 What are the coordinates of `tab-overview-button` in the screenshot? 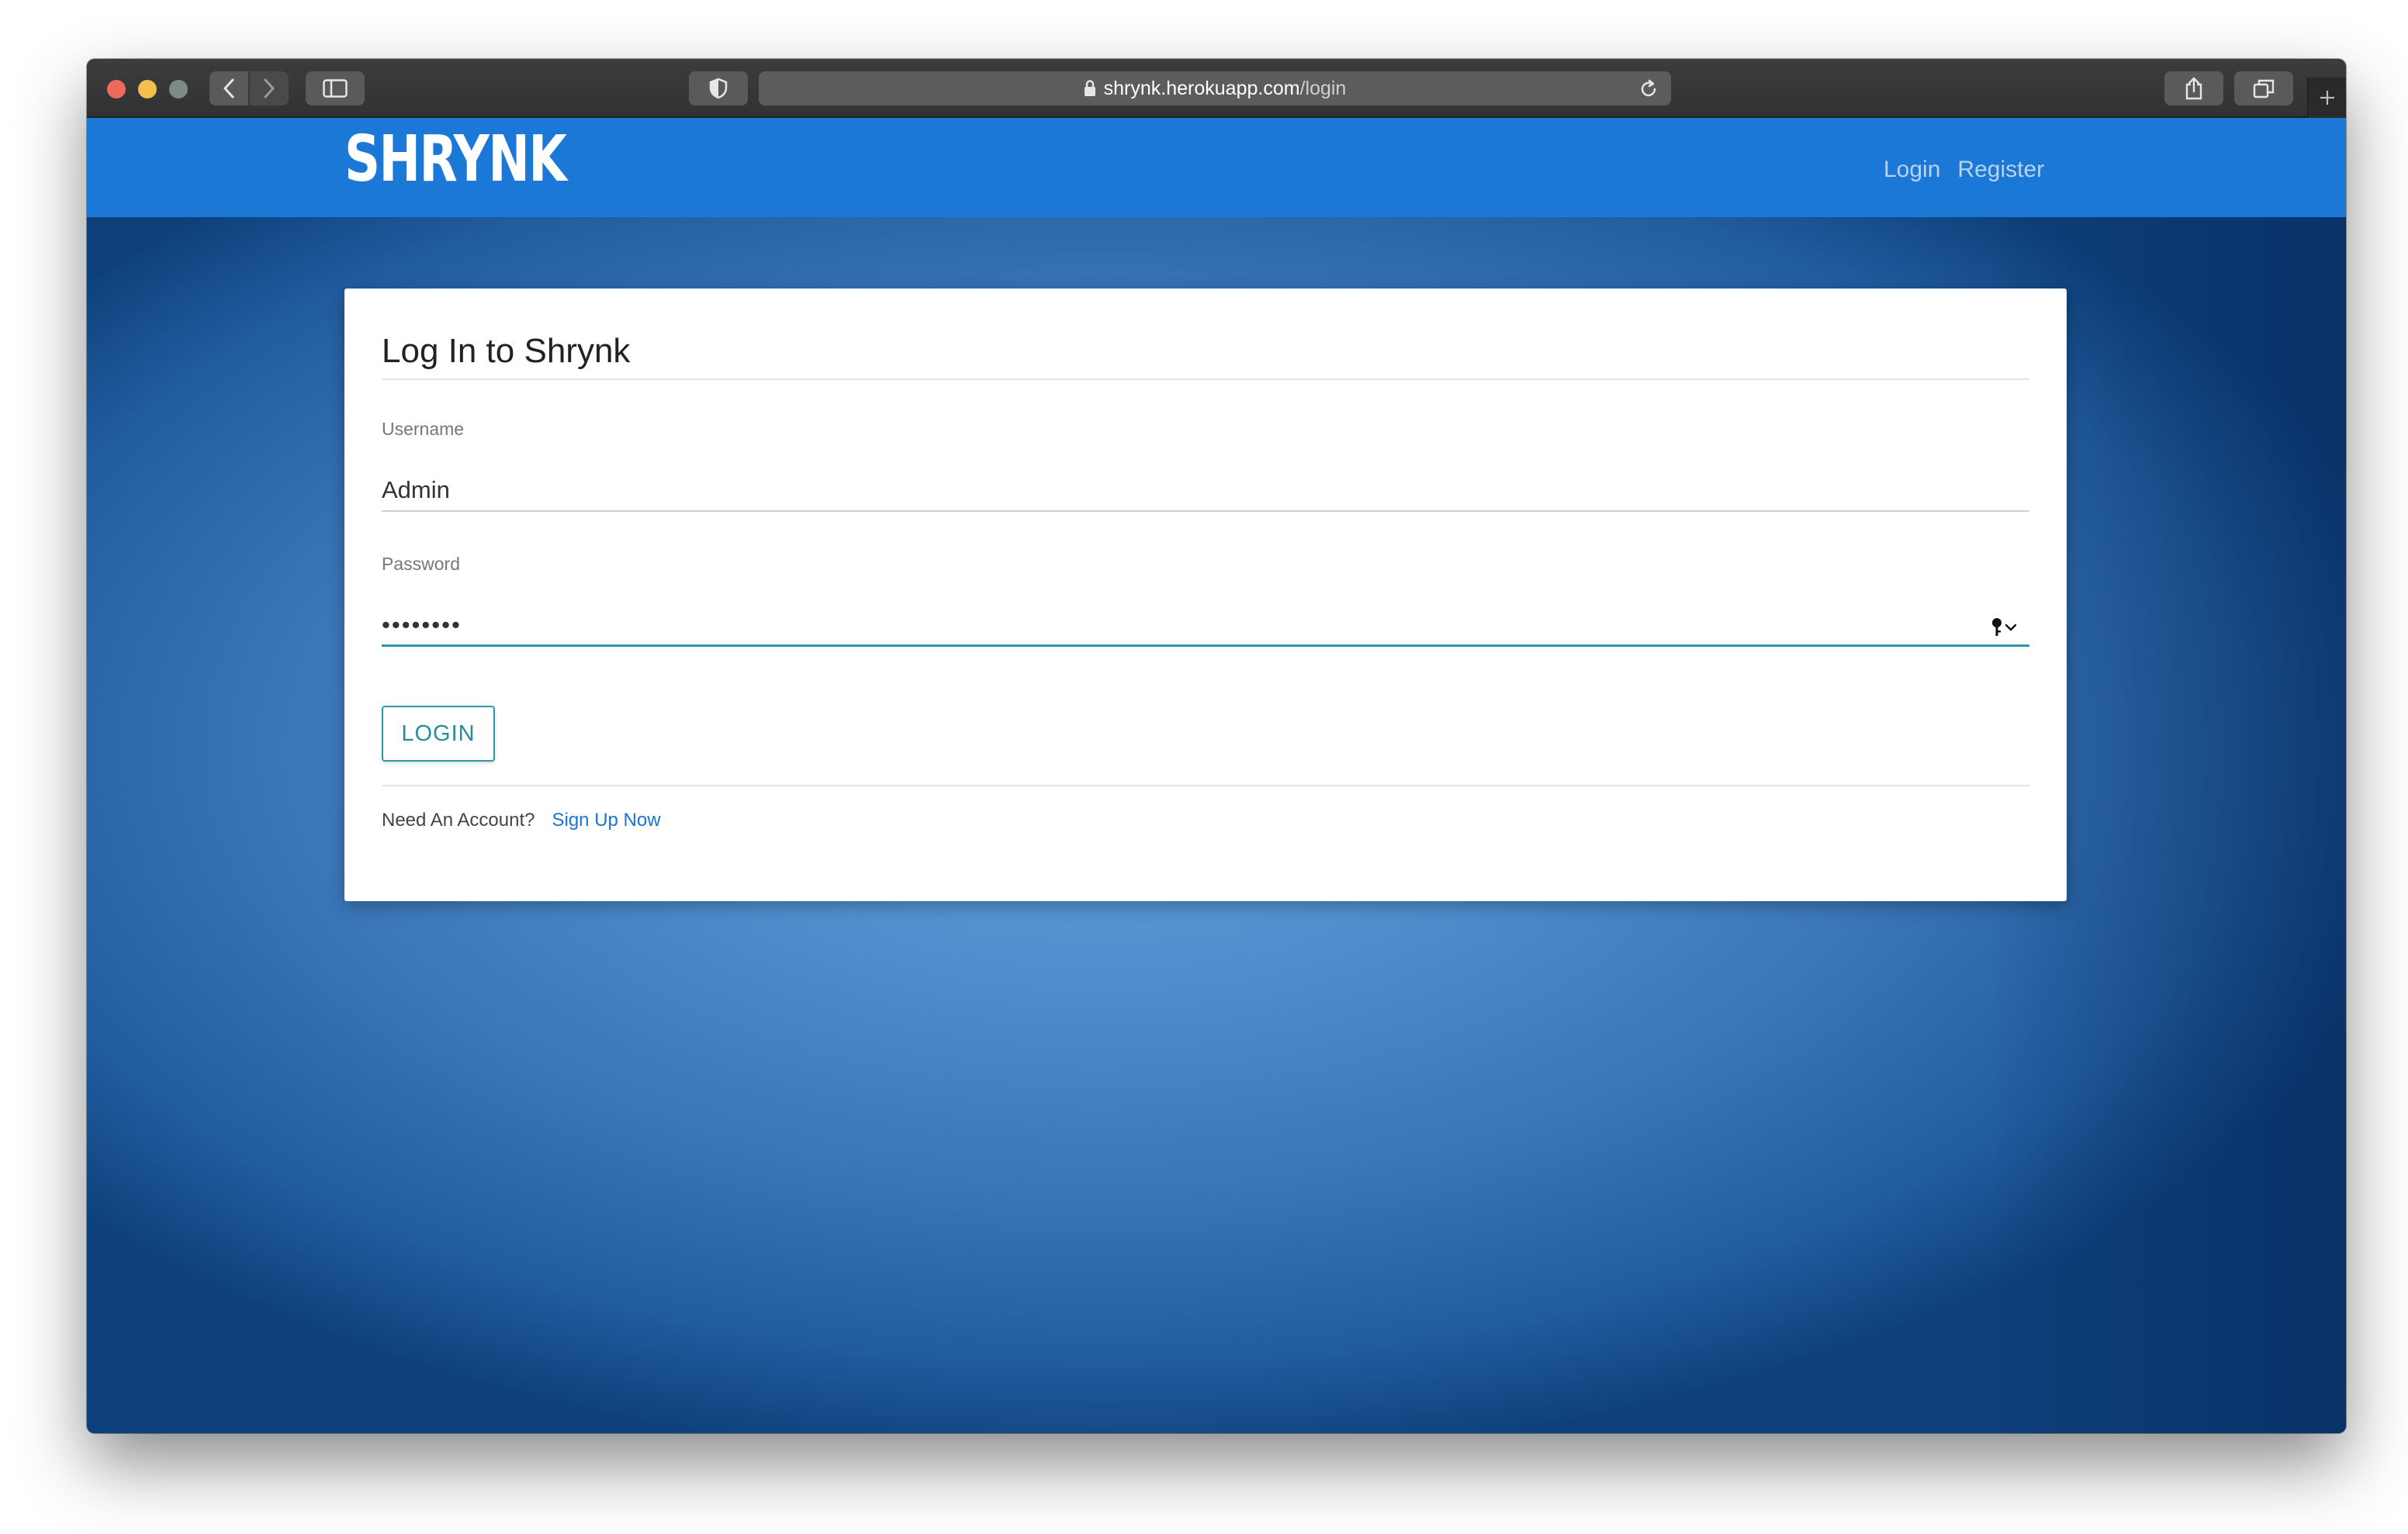 It's located at (2263, 88).